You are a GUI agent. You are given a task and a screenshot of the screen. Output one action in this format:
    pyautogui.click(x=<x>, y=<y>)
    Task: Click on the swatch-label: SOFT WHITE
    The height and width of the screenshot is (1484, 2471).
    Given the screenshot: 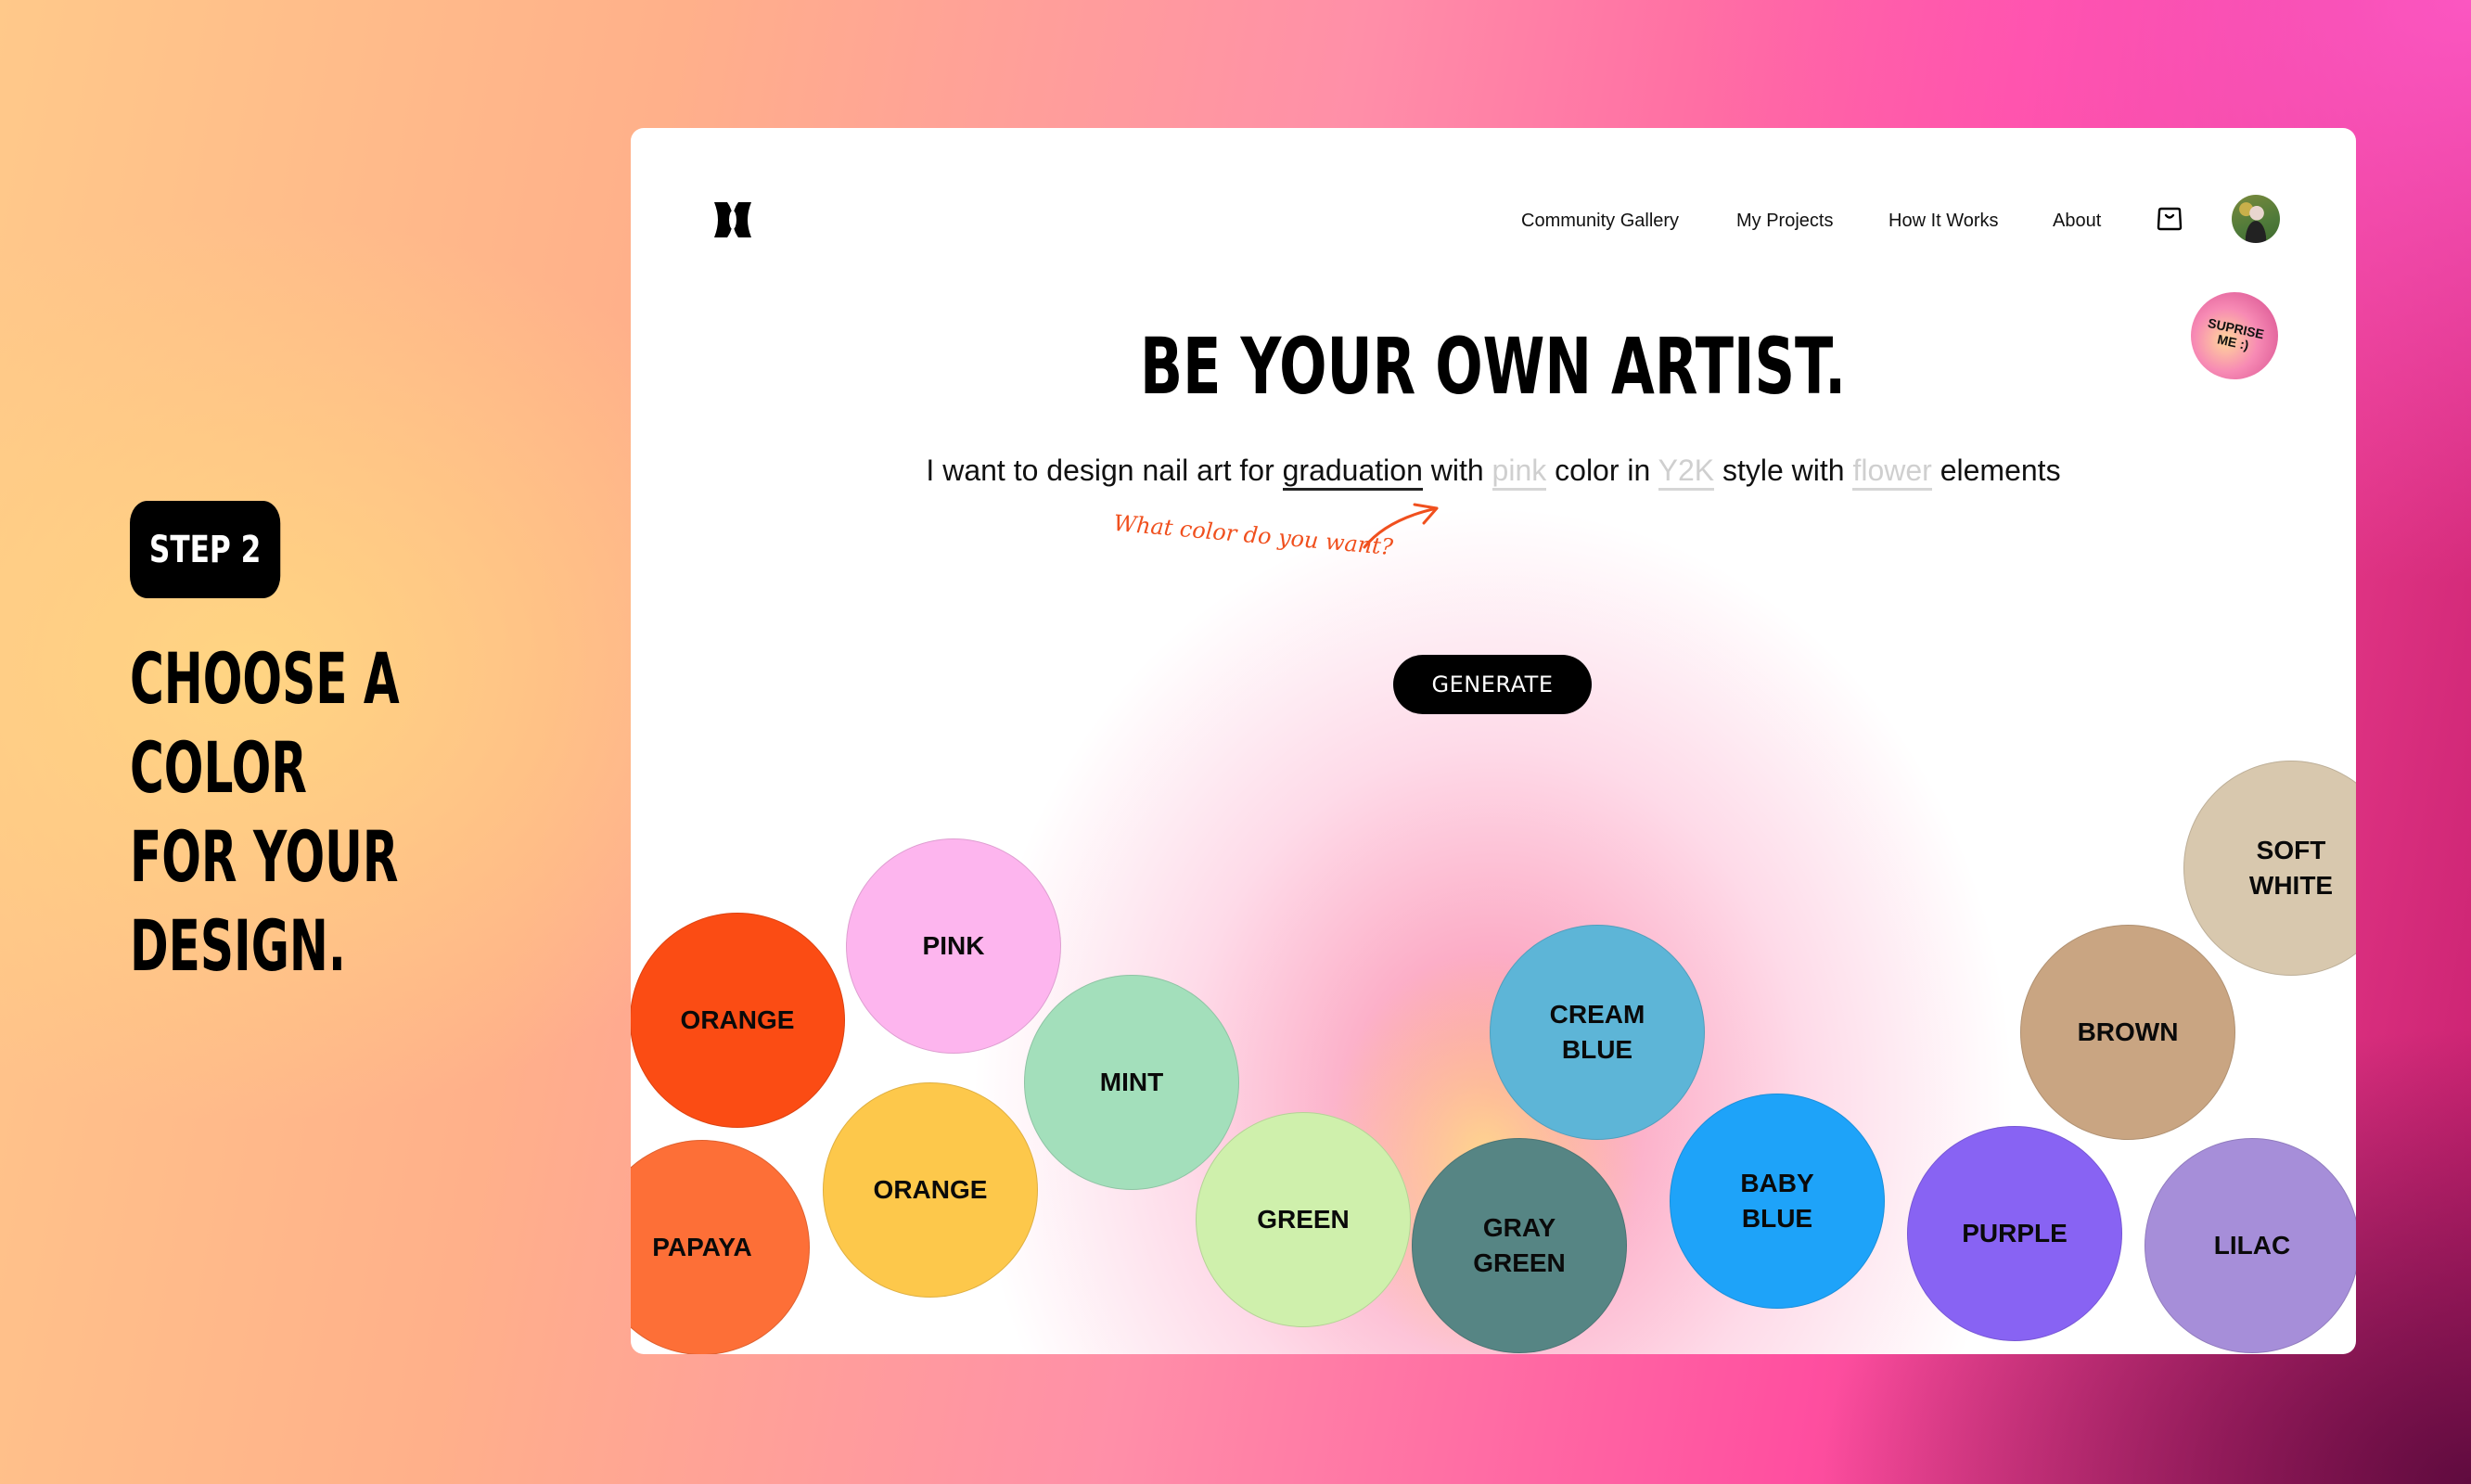 What is the action you would take?
    pyautogui.click(x=2291, y=868)
    